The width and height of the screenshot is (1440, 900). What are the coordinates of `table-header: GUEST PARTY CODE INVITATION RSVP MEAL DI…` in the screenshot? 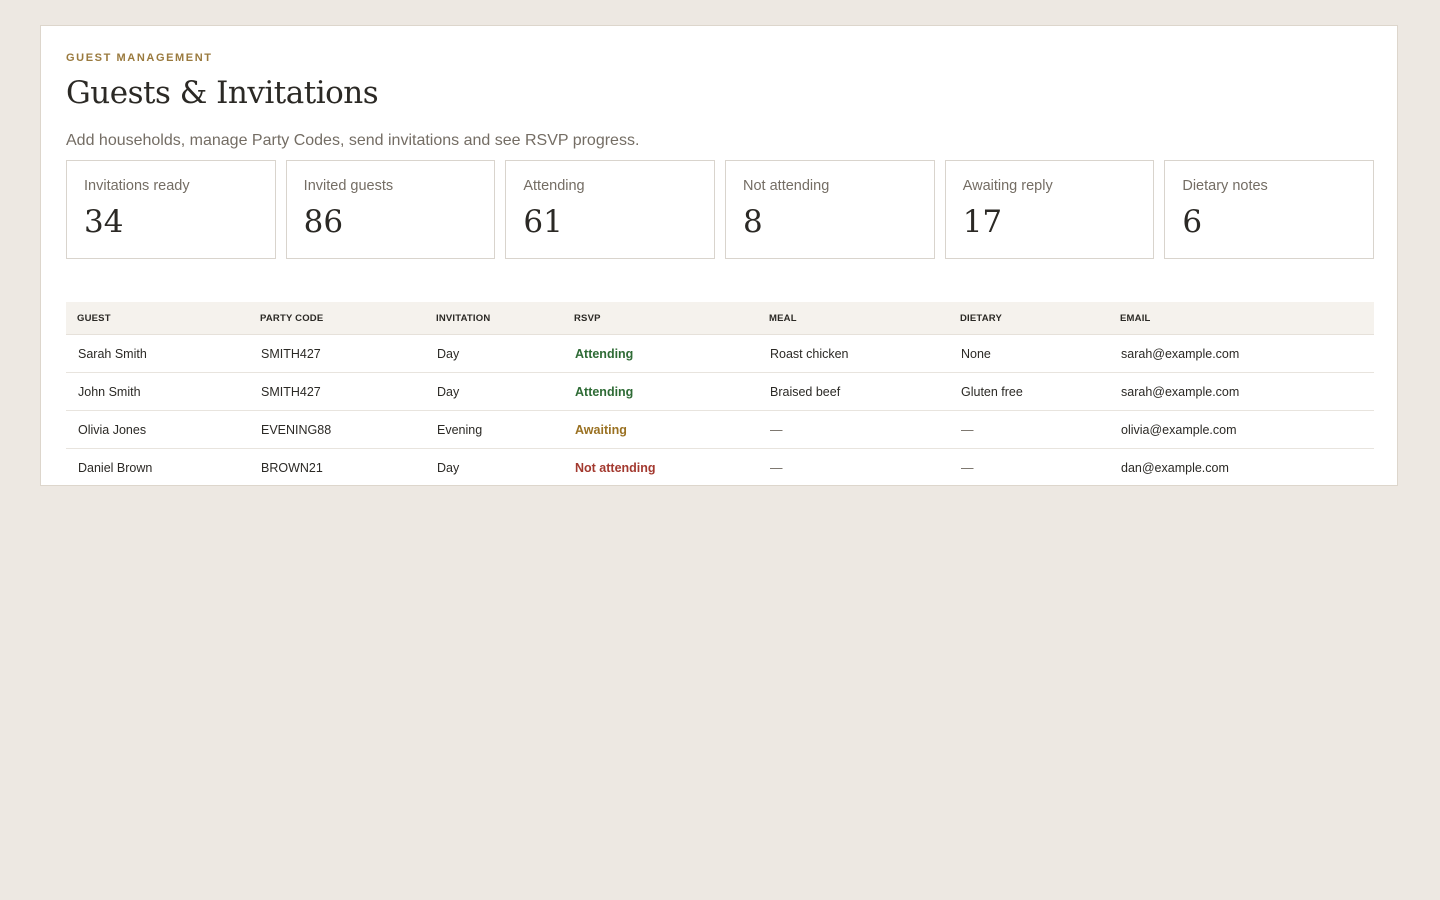 It's located at (720, 318).